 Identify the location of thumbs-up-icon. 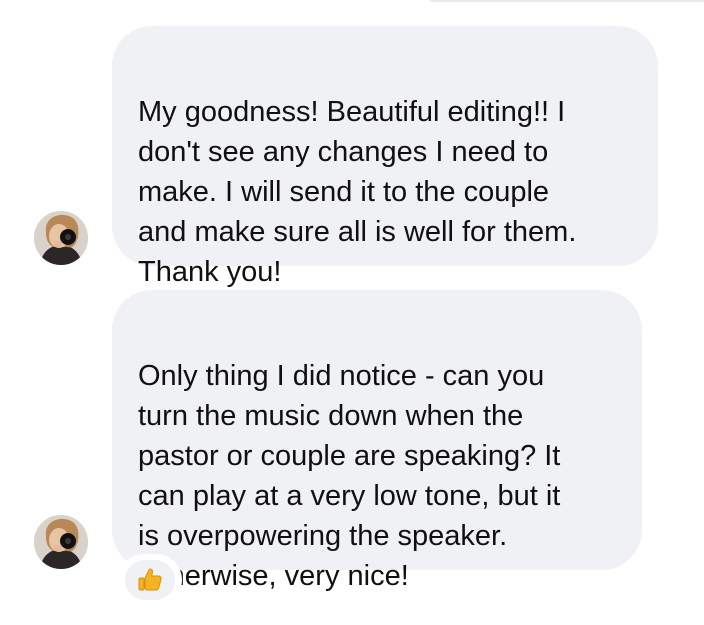
(150, 579).